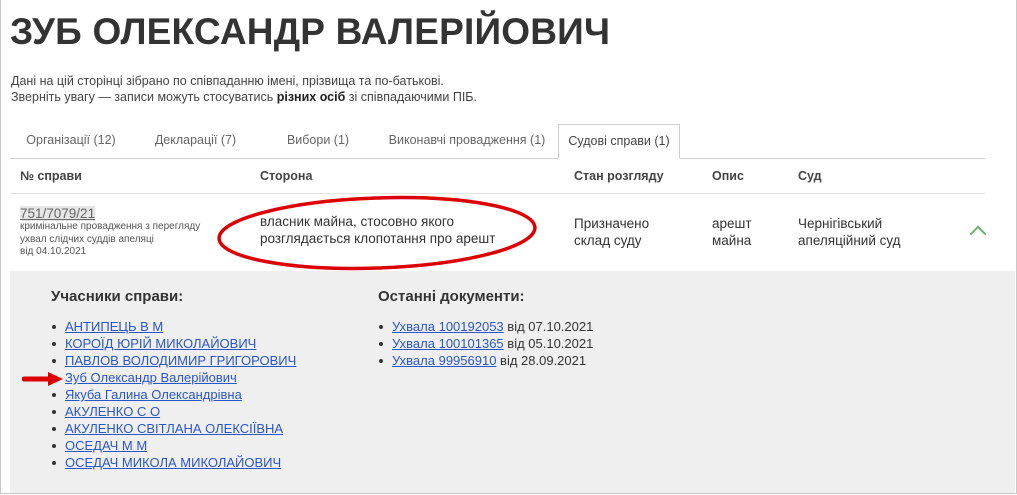 Image resolution: width=1017 pixels, height=495 pixels. I want to click on participant-link: ОСЕДАЧ МИКОЛА МИКОЛАЙОВИЧ, so click(173, 462).